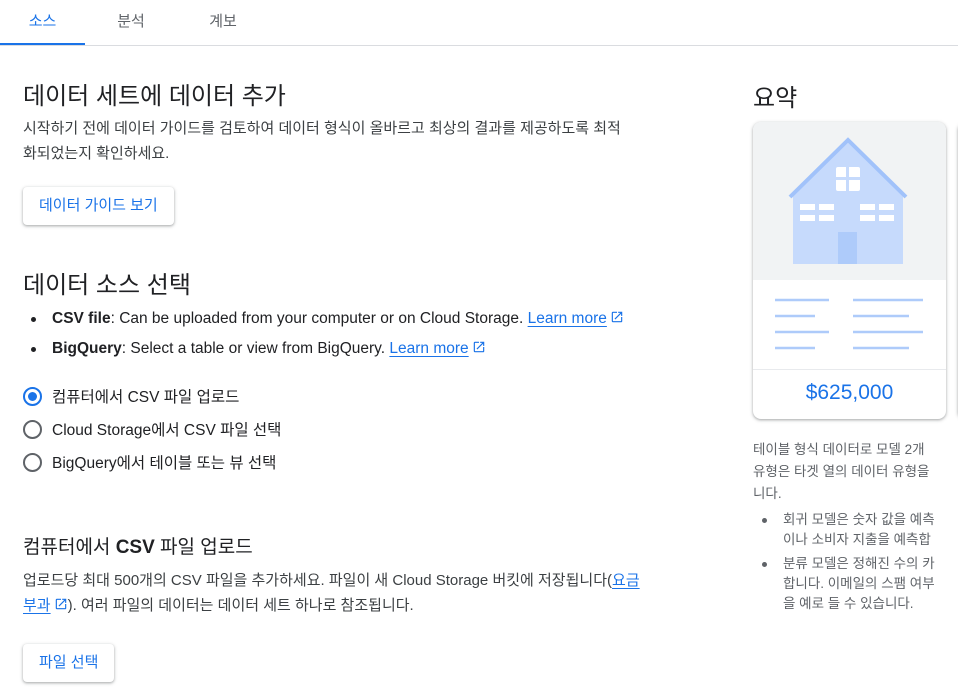  I want to click on upload-description-line2: 부과 ). 여러 파일의 데이터는 데이터 세트 하나로 참조됩니다., so click(373, 605).